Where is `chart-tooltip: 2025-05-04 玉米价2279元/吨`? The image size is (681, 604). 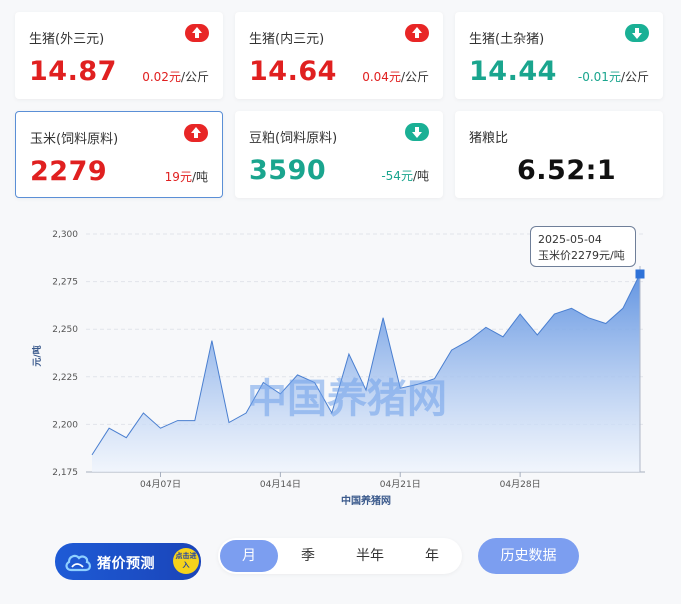 chart-tooltip: 2025-05-04 玉米价2279元/吨 is located at coordinates (583, 246).